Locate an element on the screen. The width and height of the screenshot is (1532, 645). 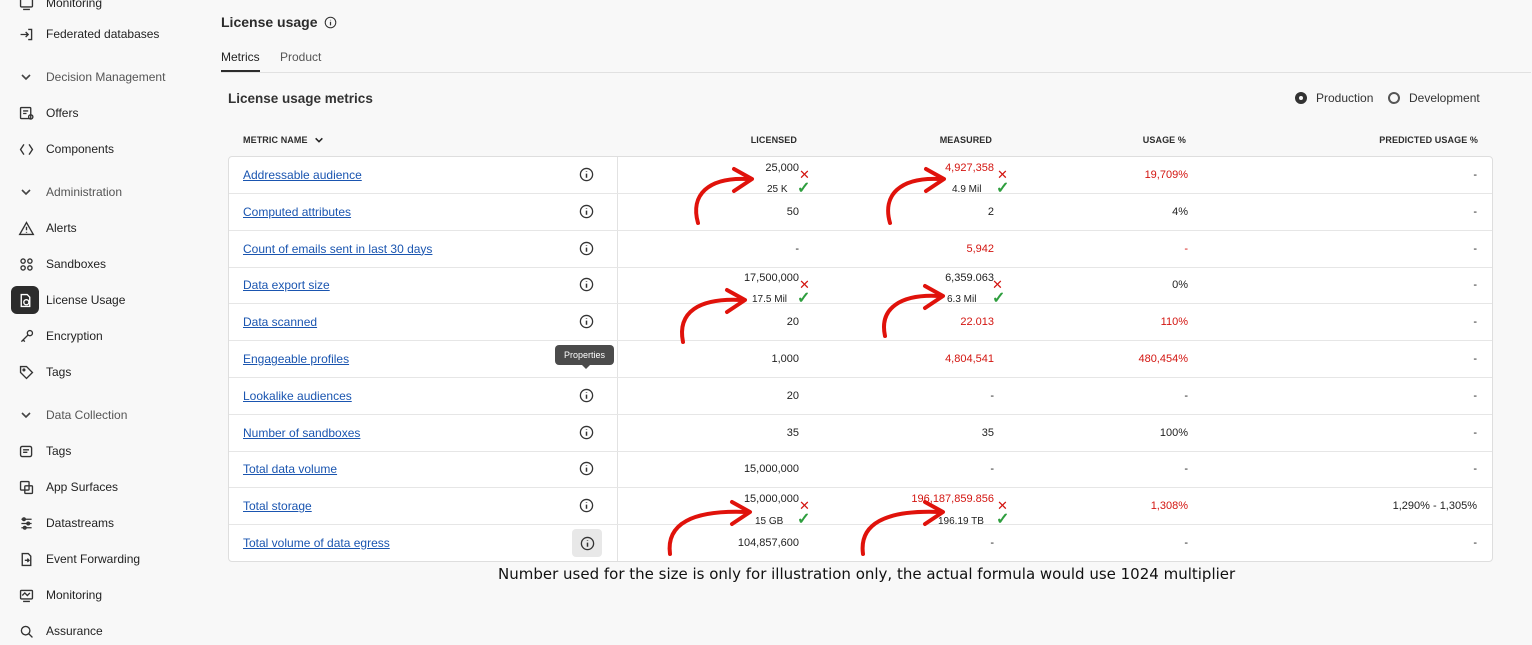
cell-licensed: 25,000 is located at coordinates (782, 168).